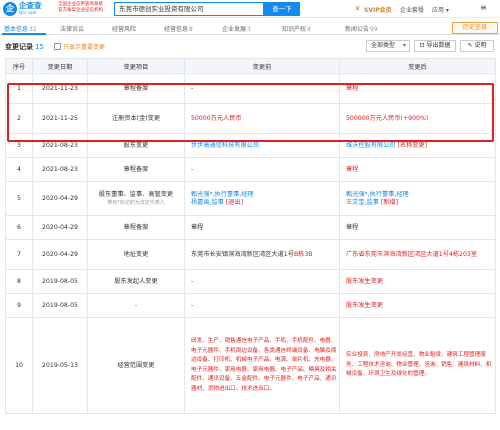 The image size is (500, 430). Describe the element at coordinates (39, 47) in the screenshot. I see `record-count: 15` at that location.